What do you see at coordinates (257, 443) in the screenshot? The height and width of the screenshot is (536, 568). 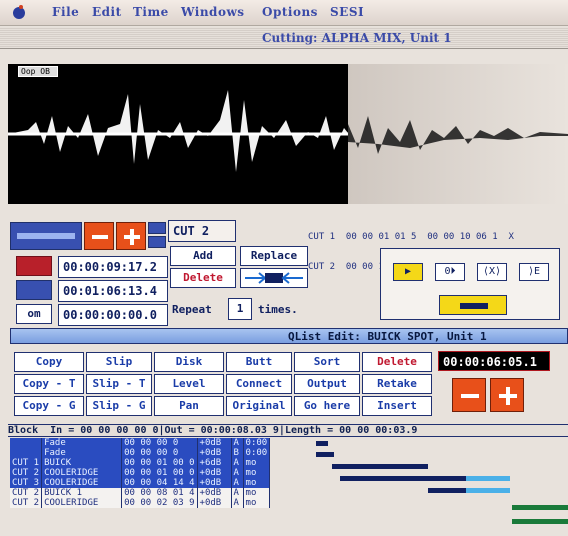 I see `table-cell-x: 0:00` at bounding box center [257, 443].